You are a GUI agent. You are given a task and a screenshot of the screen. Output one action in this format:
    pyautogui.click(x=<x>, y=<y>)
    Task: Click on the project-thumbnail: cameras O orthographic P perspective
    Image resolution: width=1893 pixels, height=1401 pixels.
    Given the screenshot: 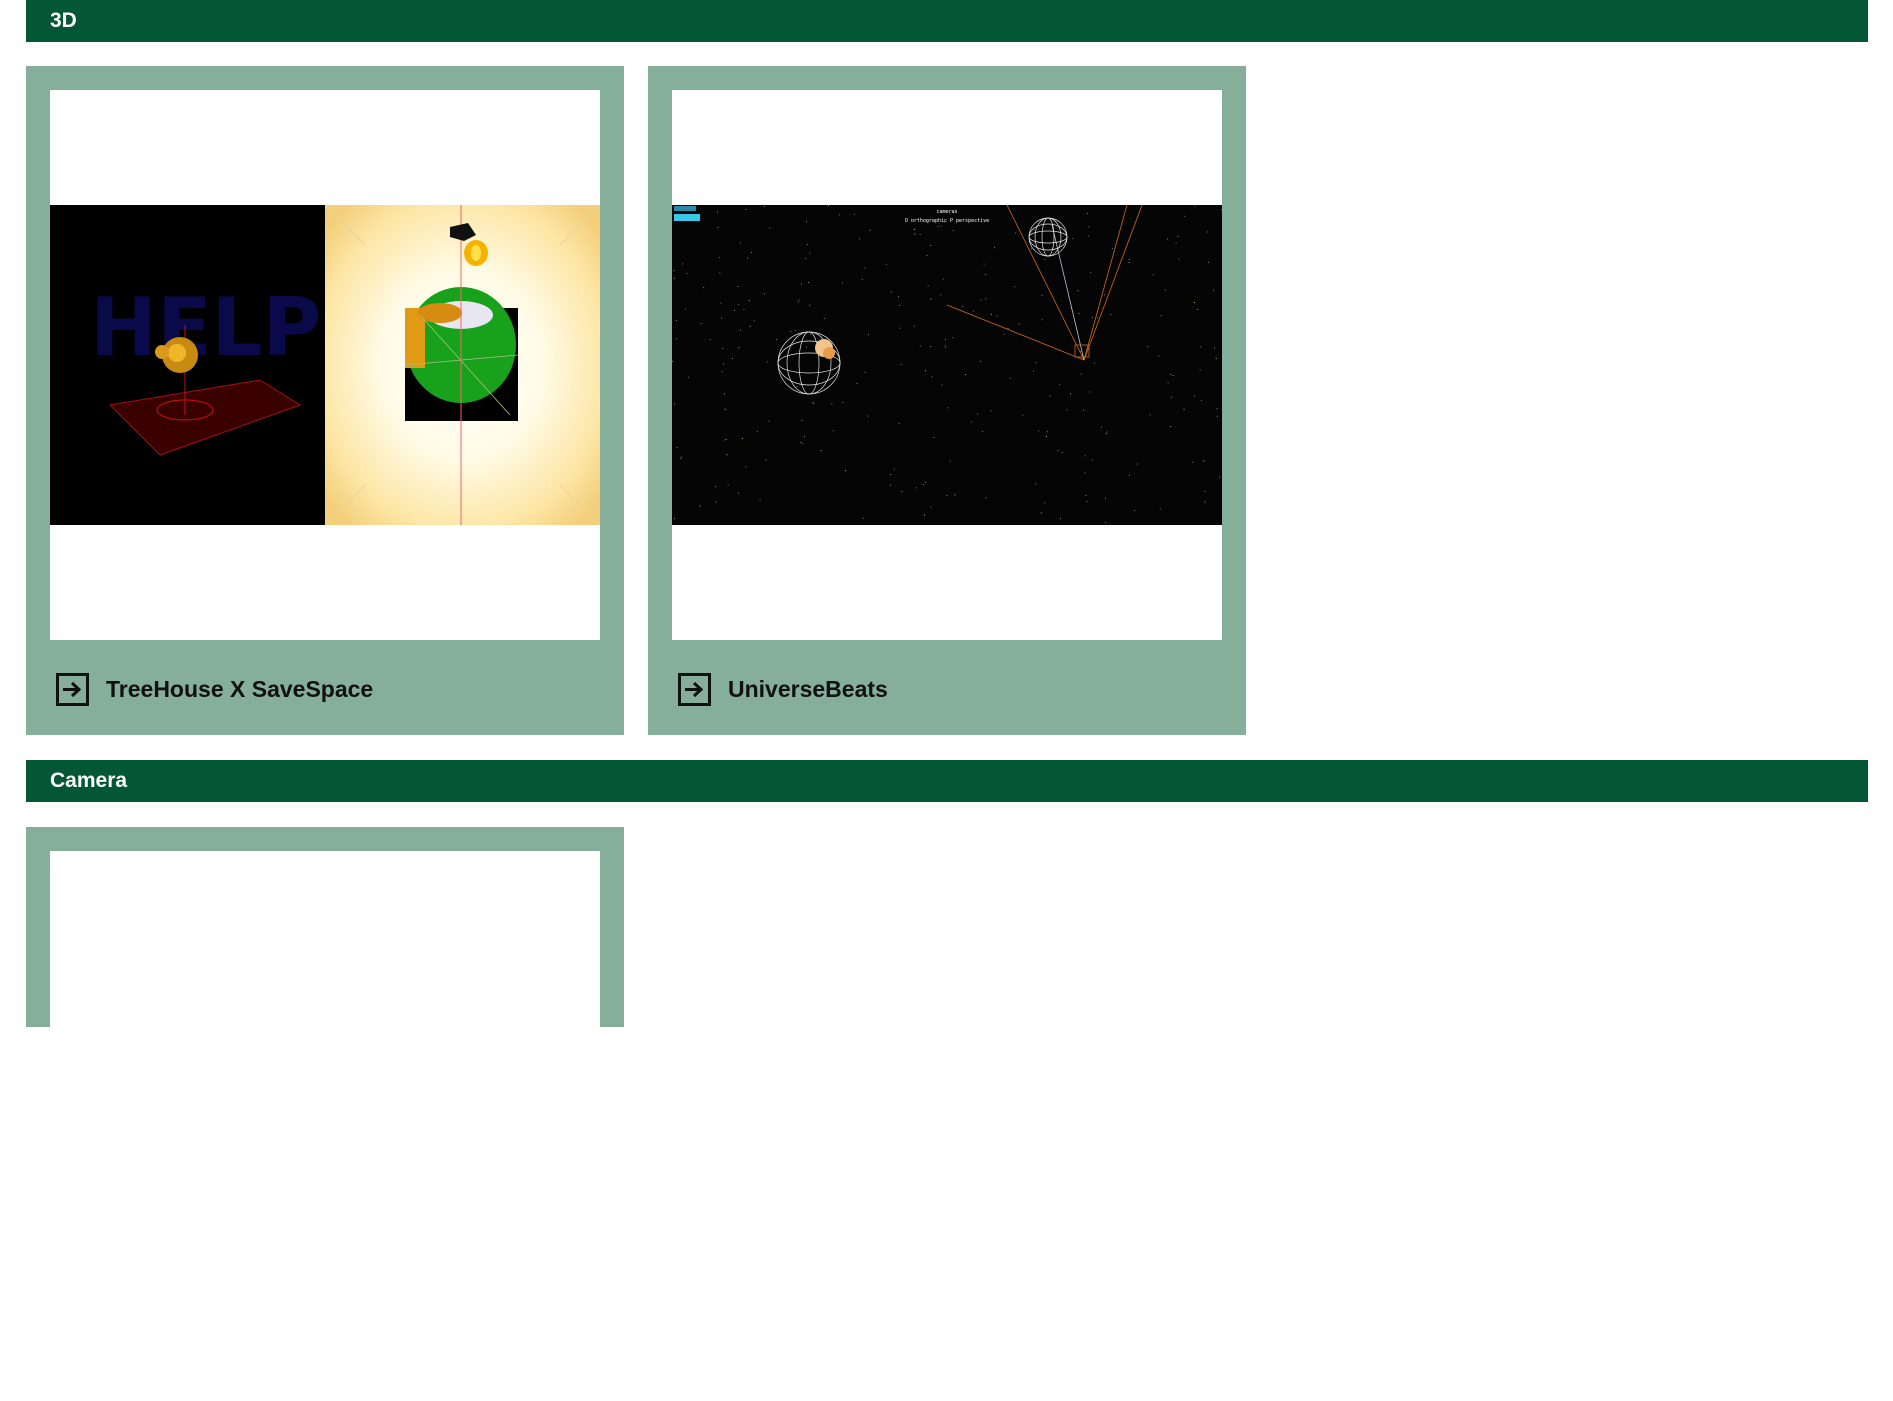 What is the action you would take?
    pyautogui.click(x=947, y=365)
    